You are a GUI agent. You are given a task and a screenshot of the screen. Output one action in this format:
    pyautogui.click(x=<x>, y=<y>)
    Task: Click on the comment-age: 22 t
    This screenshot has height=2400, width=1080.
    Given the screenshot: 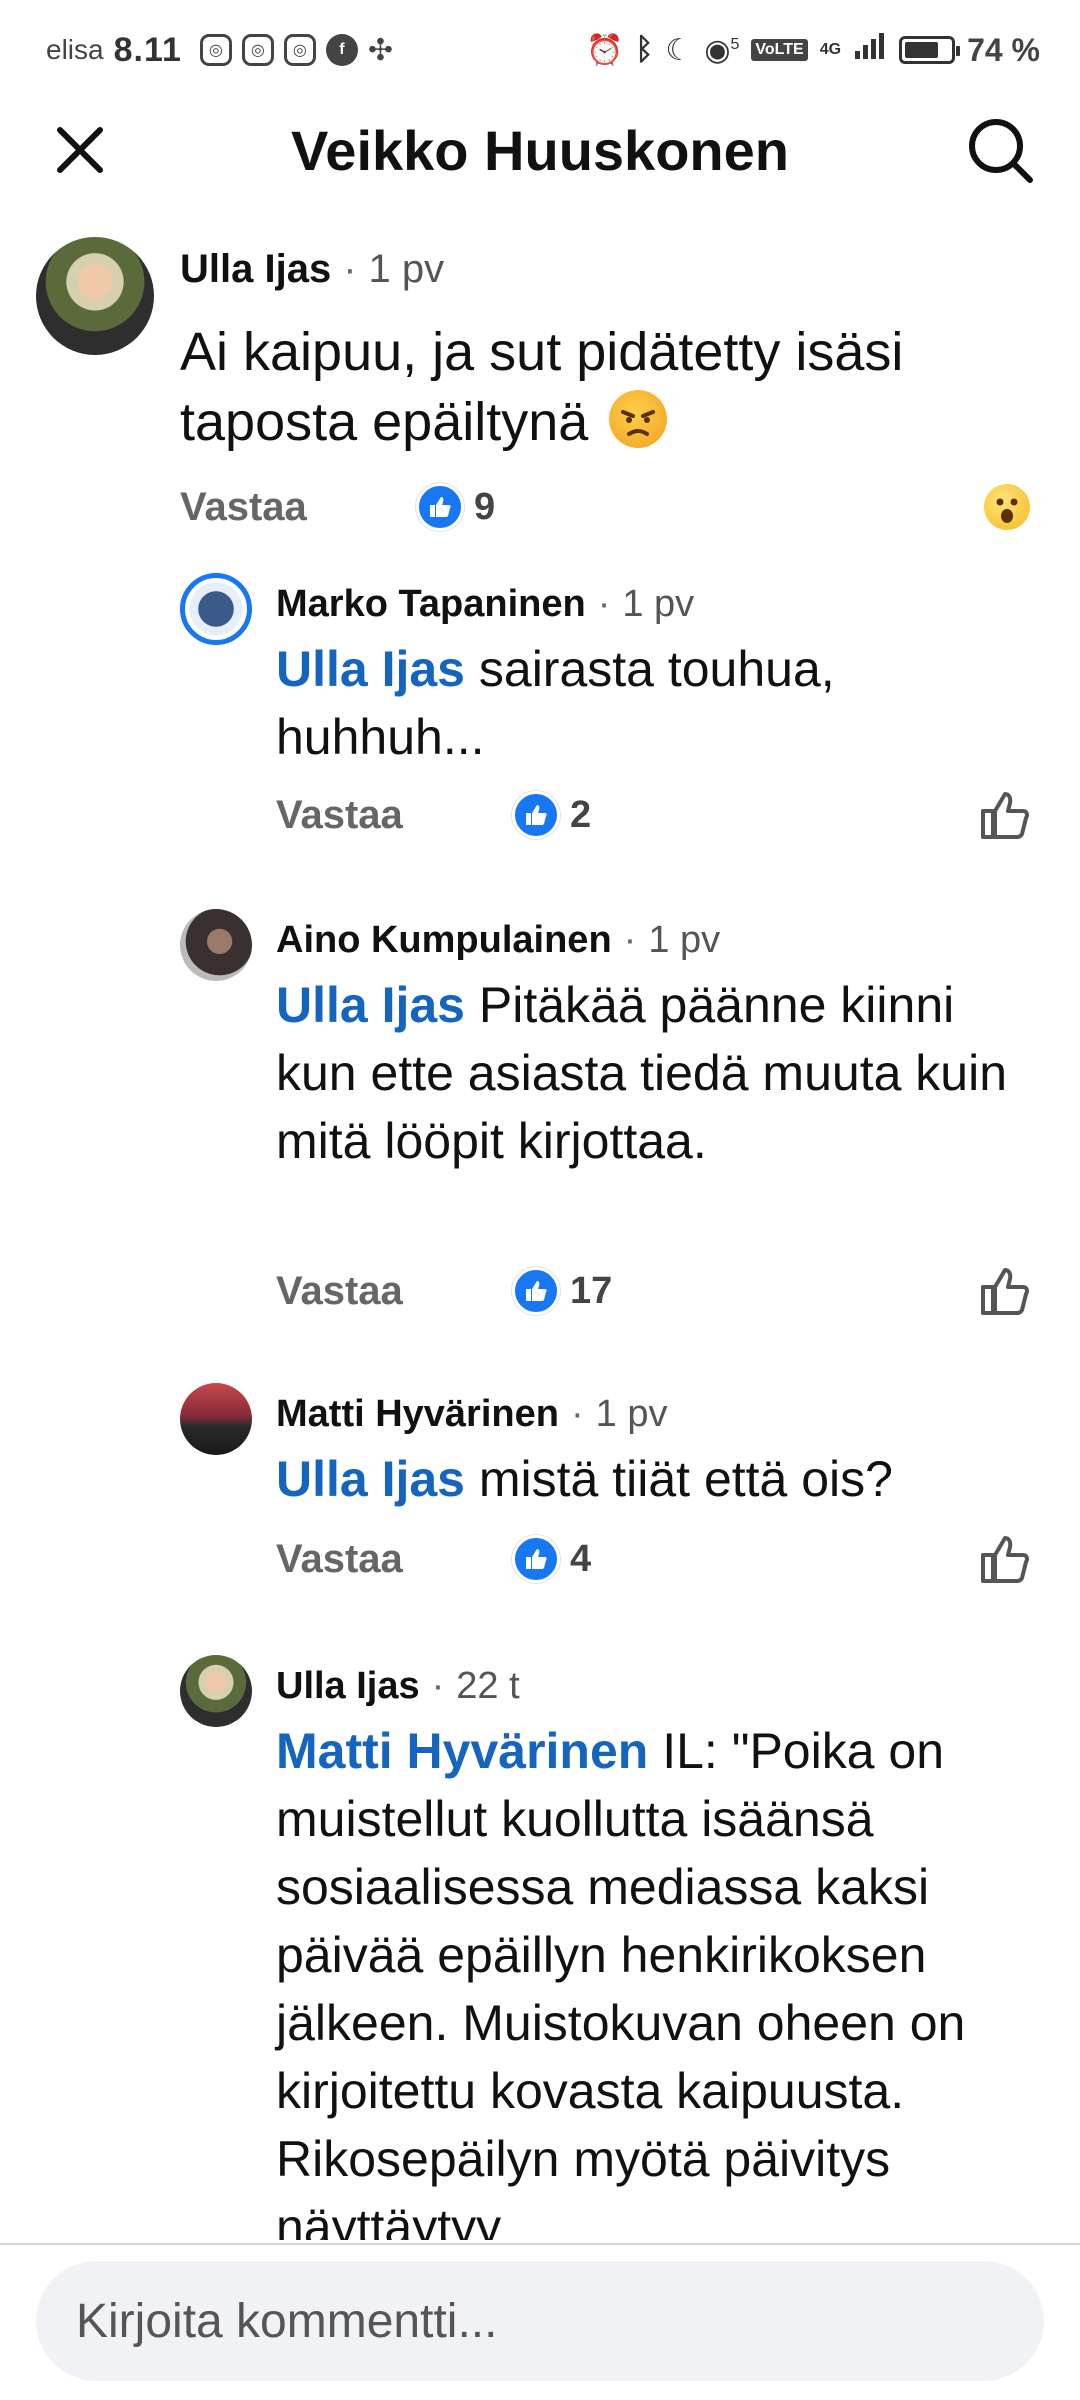 What is the action you would take?
    pyautogui.click(x=488, y=1686)
    